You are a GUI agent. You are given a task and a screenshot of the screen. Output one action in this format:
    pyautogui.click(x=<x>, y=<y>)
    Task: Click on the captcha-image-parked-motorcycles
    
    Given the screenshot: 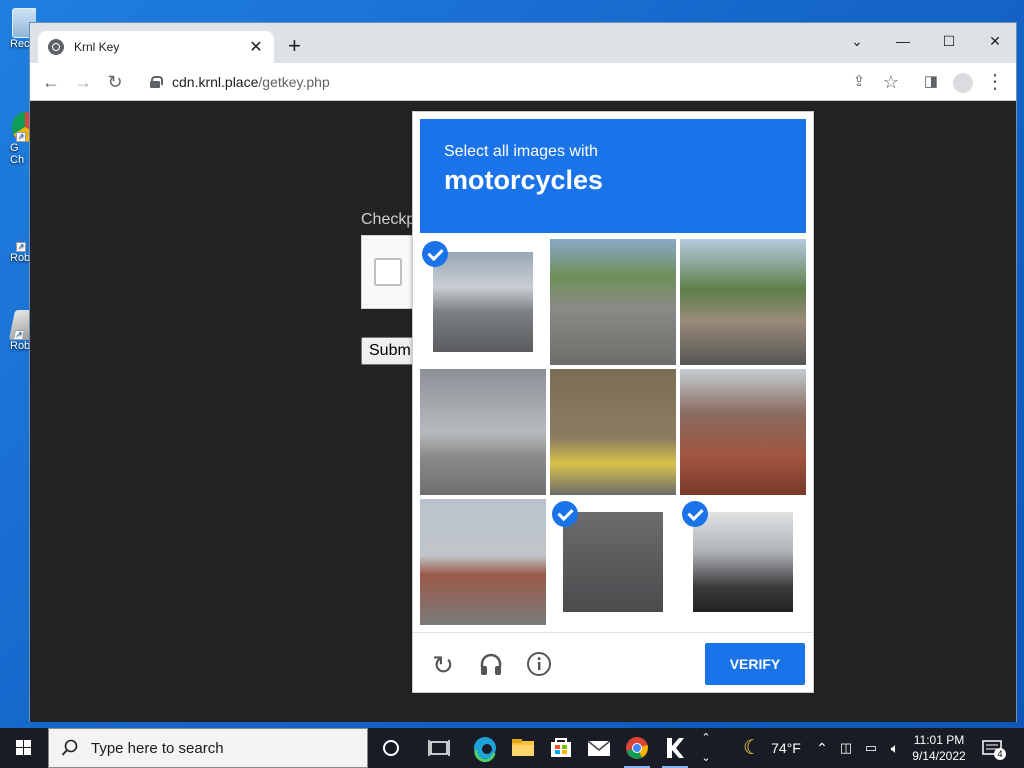 What is the action you would take?
    pyautogui.click(x=743, y=562)
    